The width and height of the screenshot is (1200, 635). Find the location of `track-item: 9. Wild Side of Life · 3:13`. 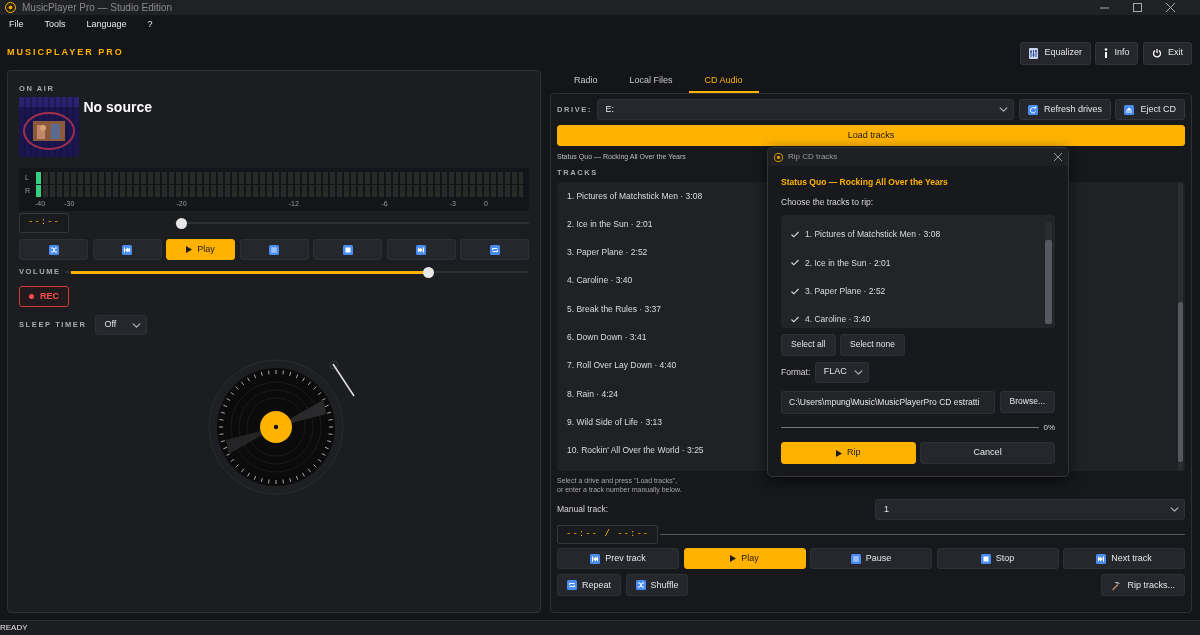

track-item: 9. Wild Side of Life · 3:13 is located at coordinates (630, 422).